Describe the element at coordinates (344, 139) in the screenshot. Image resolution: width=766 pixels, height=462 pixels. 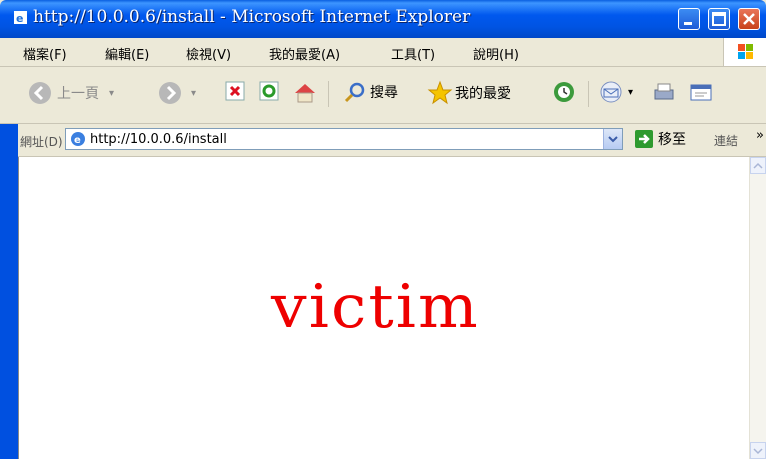
I see `address-input: e http://10.0.0.6/install` at that location.